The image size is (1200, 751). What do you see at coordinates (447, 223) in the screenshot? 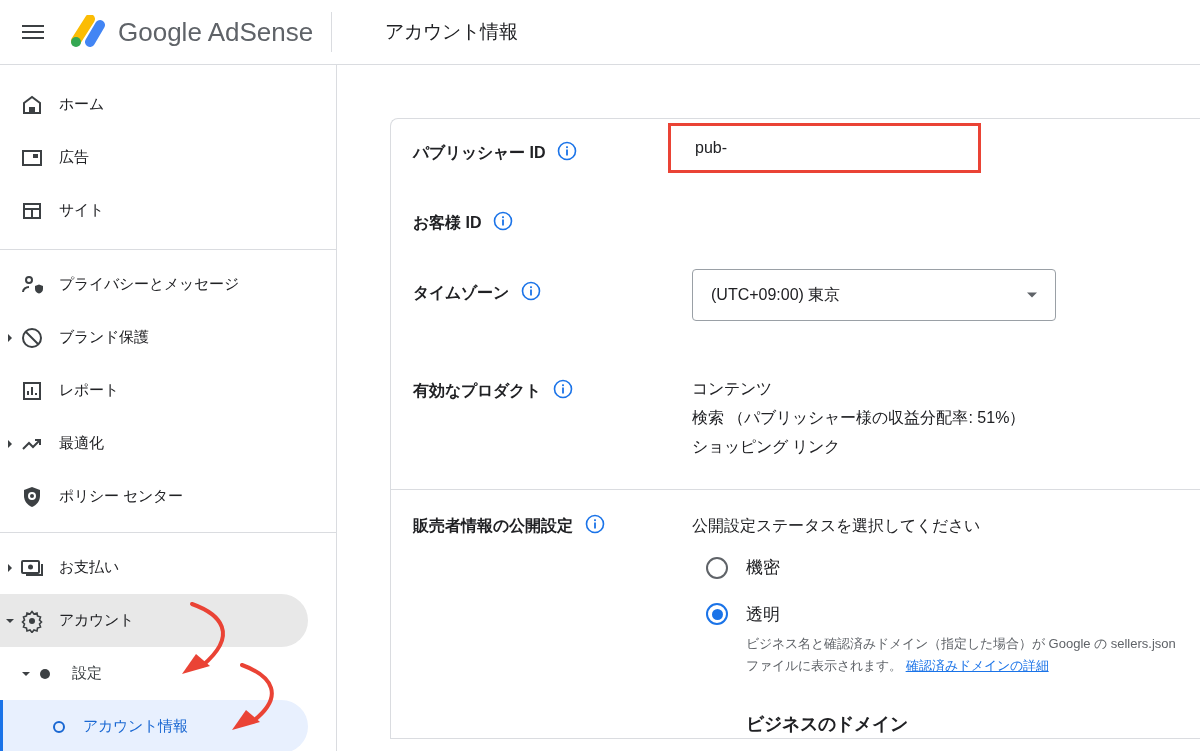
I see `field-label: お客様 ID` at bounding box center [447, 223].